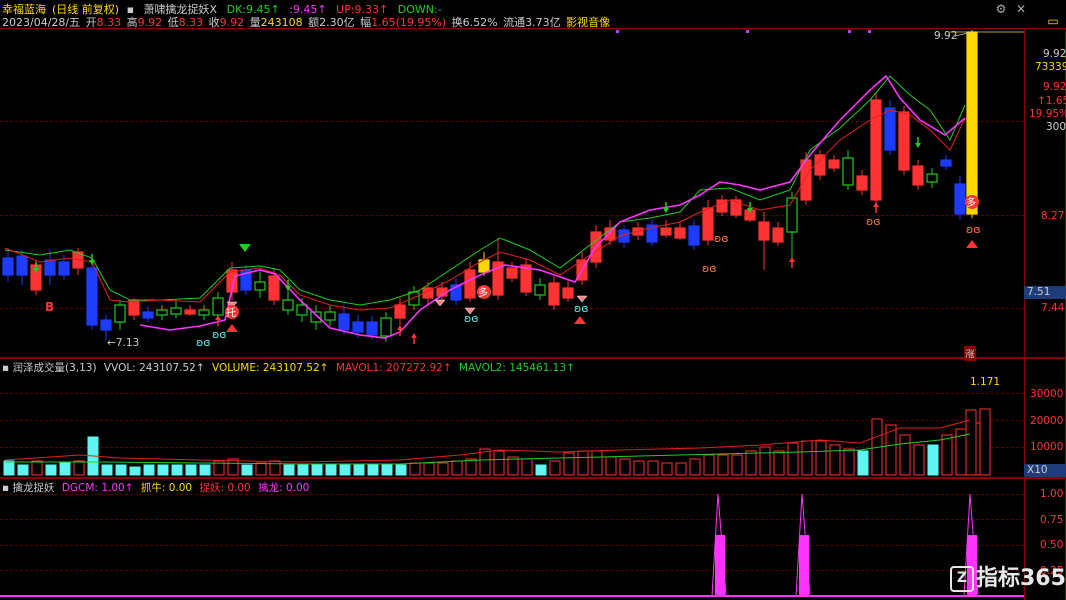 This screenshot has width=1066, height=600. I want to click on volume-unit: X10, so click(1045, 470).